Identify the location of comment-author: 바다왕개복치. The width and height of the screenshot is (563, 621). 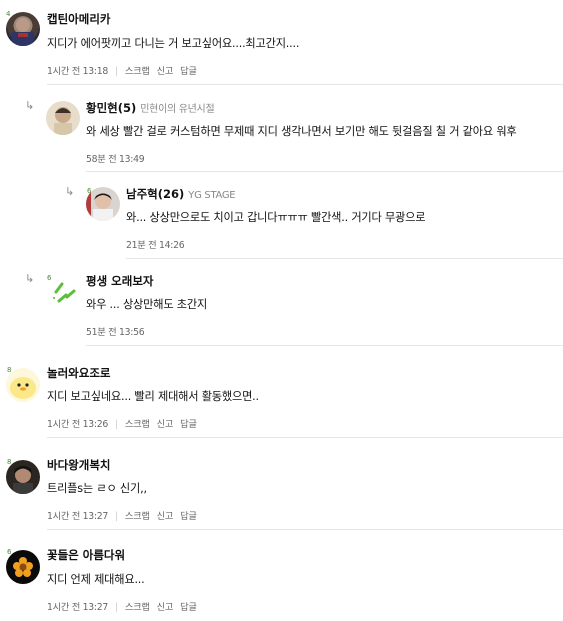
(78, 465).